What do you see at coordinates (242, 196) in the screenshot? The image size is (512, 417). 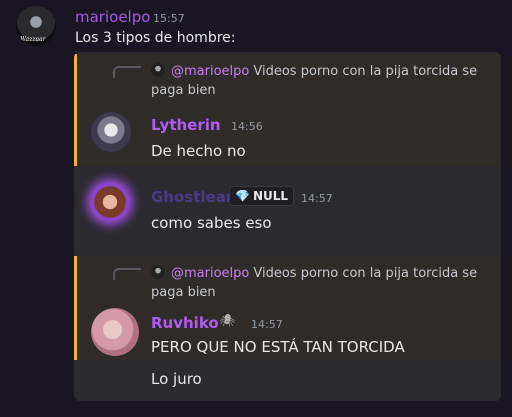 I see `gem-icon: 💎` at bounding box center [242, 196].